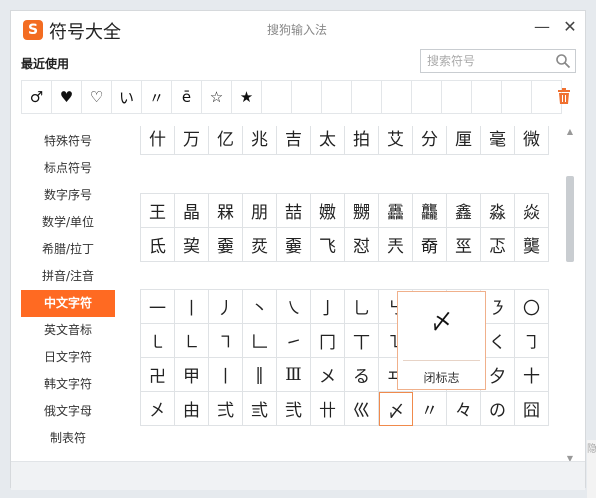 This screenshot has height=498, width=596. What do you see at coordinates (563, 61) in the screenshot?
I see `search-icon` at bounding box center [563, 61].